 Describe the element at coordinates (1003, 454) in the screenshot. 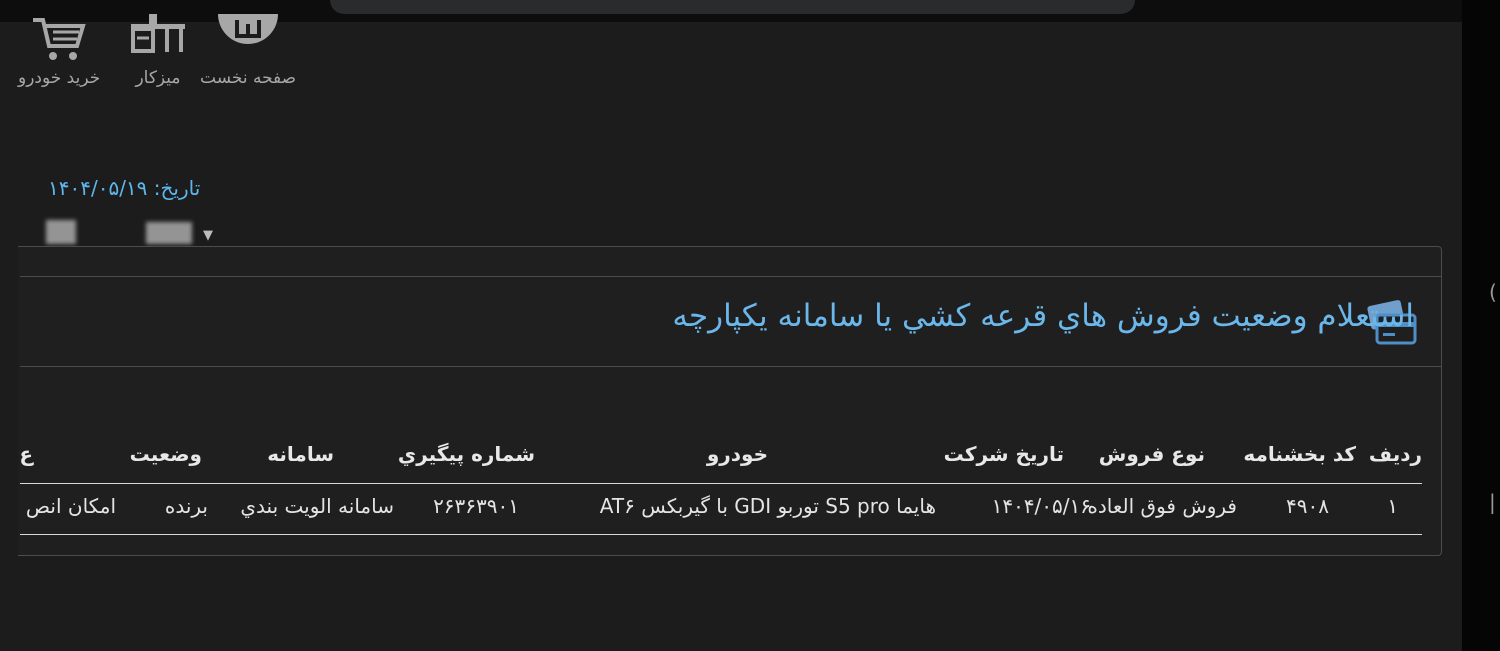

I see `column-header-registration-date: تاريخ شركت` at that location.